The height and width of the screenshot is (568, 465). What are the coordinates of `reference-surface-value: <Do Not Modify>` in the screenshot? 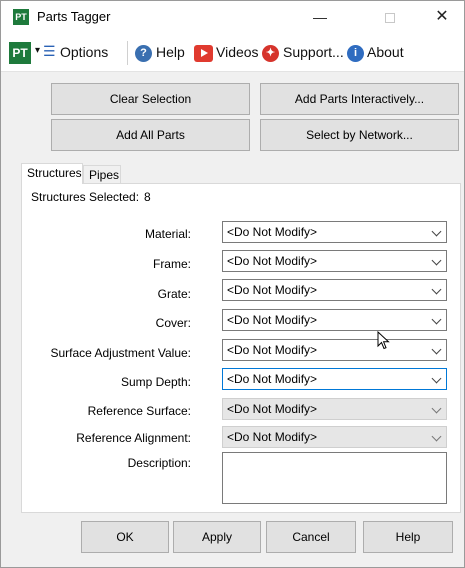 It's located at (272, 409).